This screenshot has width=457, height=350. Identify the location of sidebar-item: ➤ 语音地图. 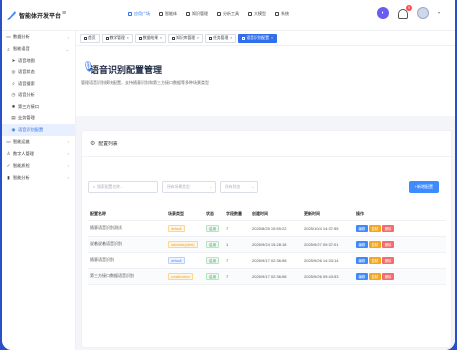
(38, 61).